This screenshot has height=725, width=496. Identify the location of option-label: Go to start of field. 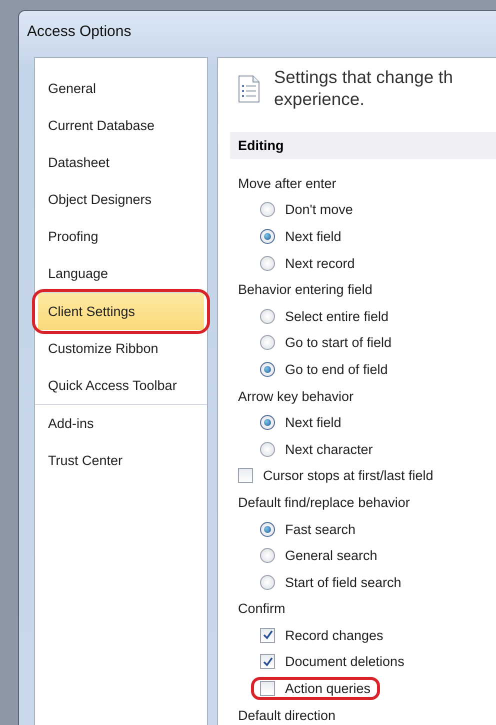
(338, 342).